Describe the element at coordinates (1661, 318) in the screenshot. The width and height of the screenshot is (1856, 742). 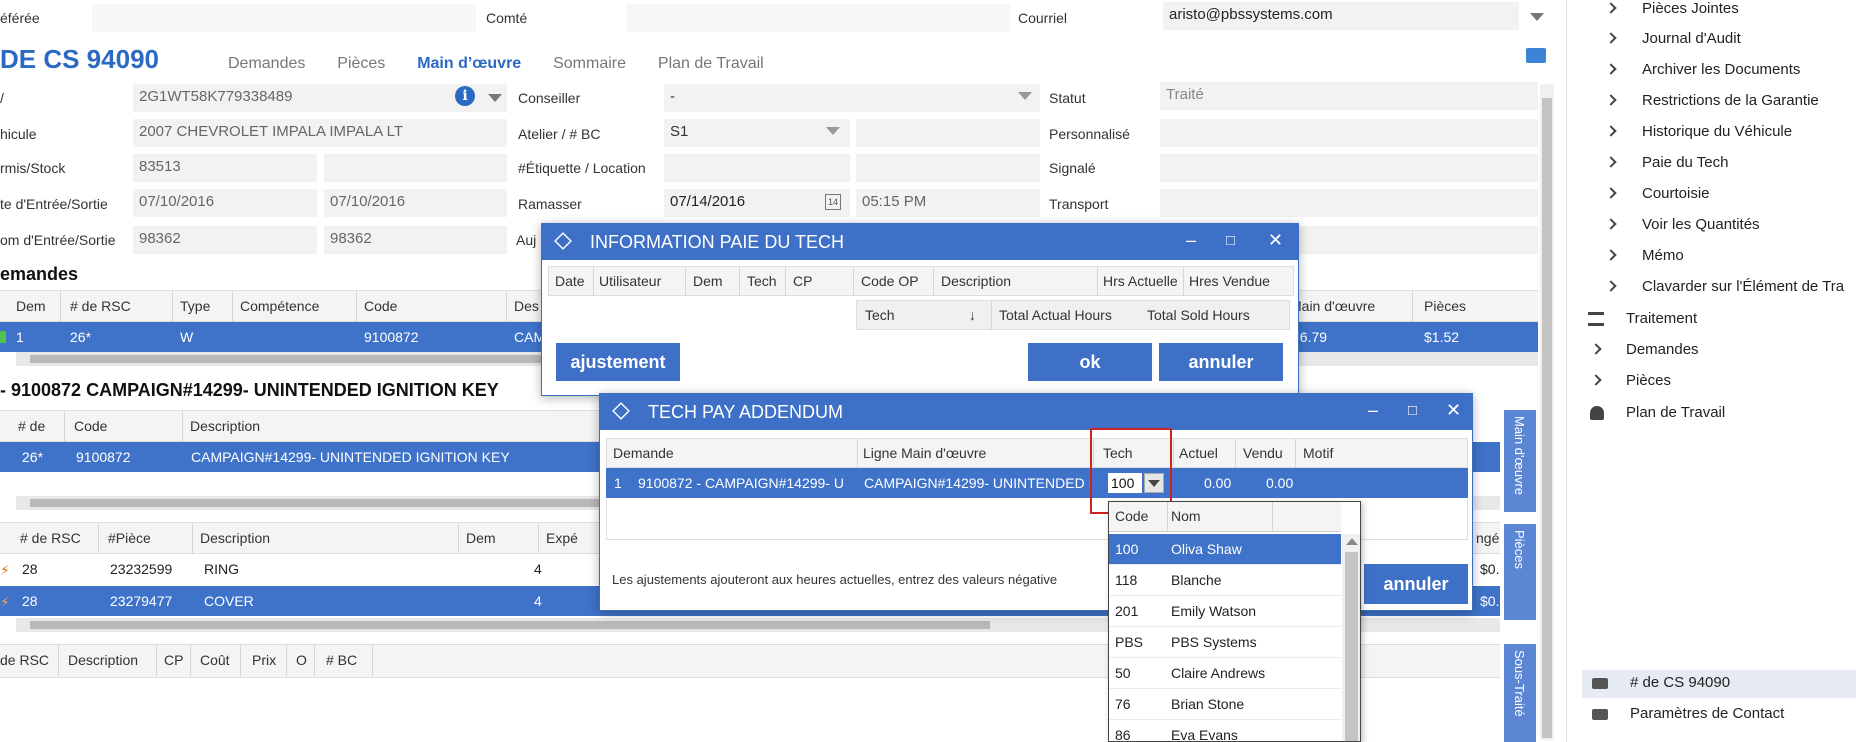
I see `sidebar-group-processing: Traitement` at that location.